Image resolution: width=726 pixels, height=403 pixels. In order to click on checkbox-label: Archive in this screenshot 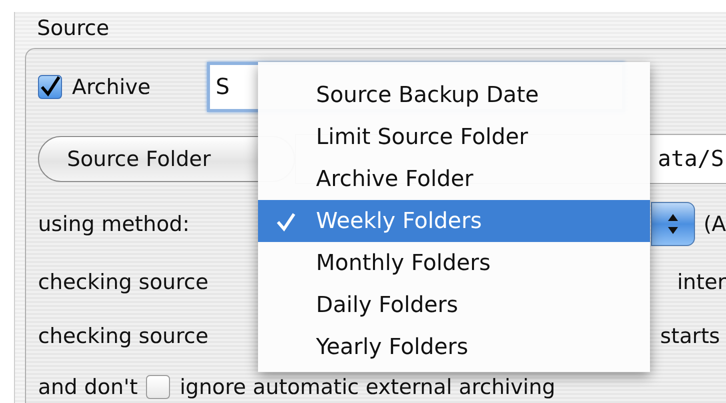, I will do `click(111, 87)`.